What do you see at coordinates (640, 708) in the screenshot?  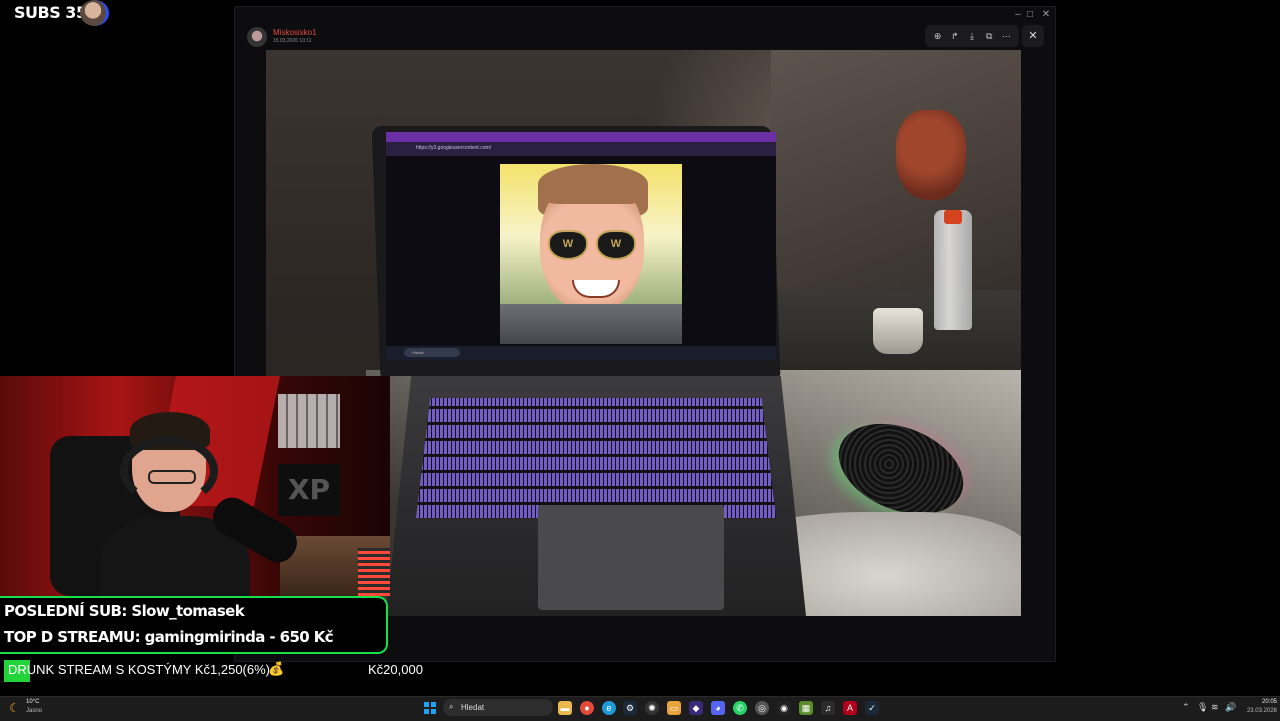 I see `windows-taskbar` at bounding box center [640, 708].